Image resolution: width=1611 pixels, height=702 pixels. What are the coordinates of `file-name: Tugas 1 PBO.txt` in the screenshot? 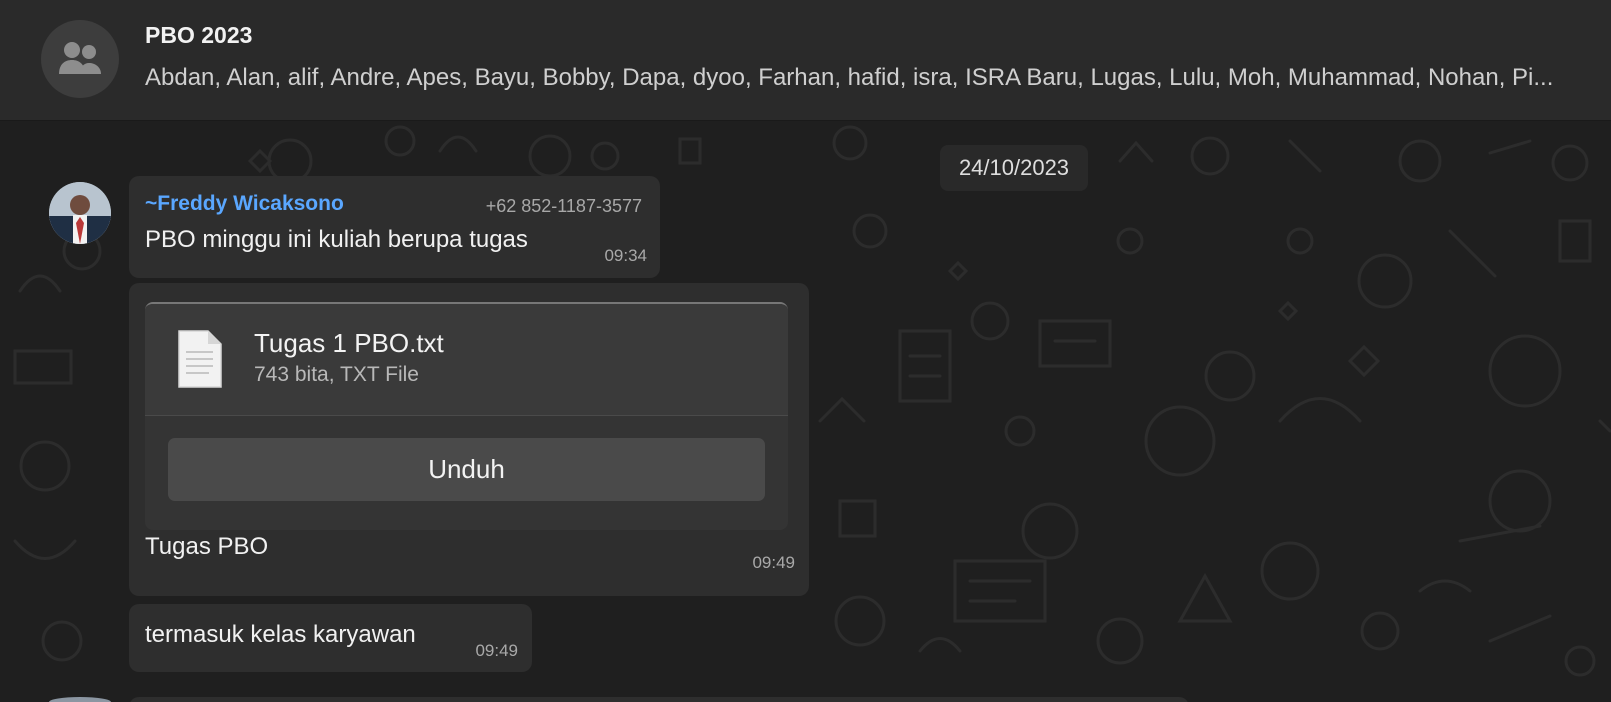 It's located at (349, 343).